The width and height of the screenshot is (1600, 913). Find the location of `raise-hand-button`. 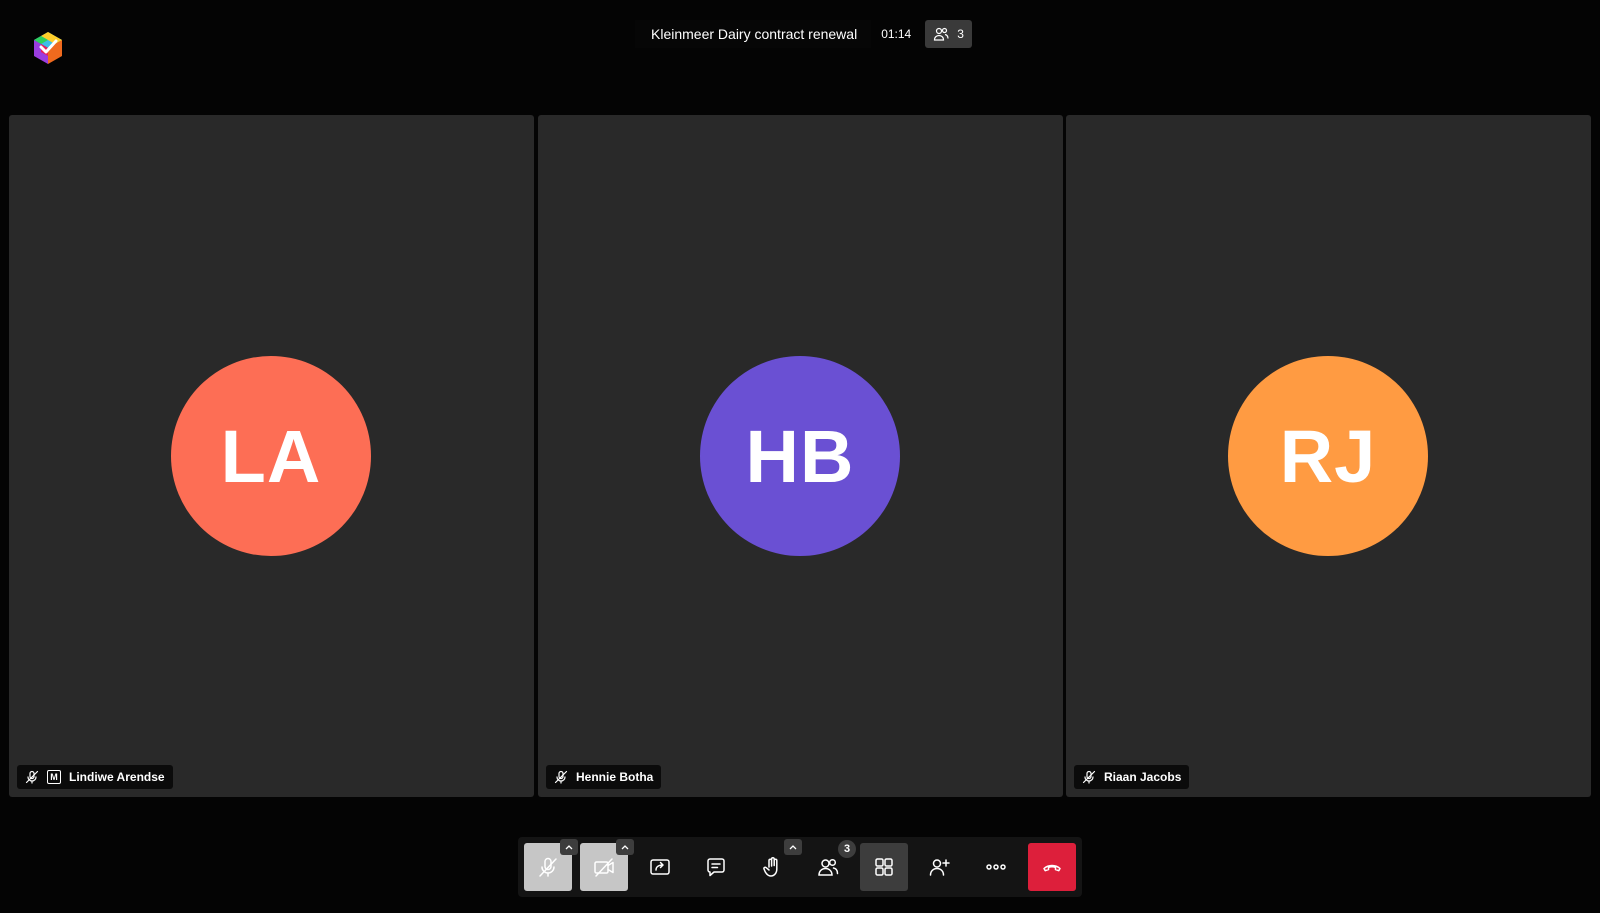

raise-hand-button is located at coordinates (775, 865).